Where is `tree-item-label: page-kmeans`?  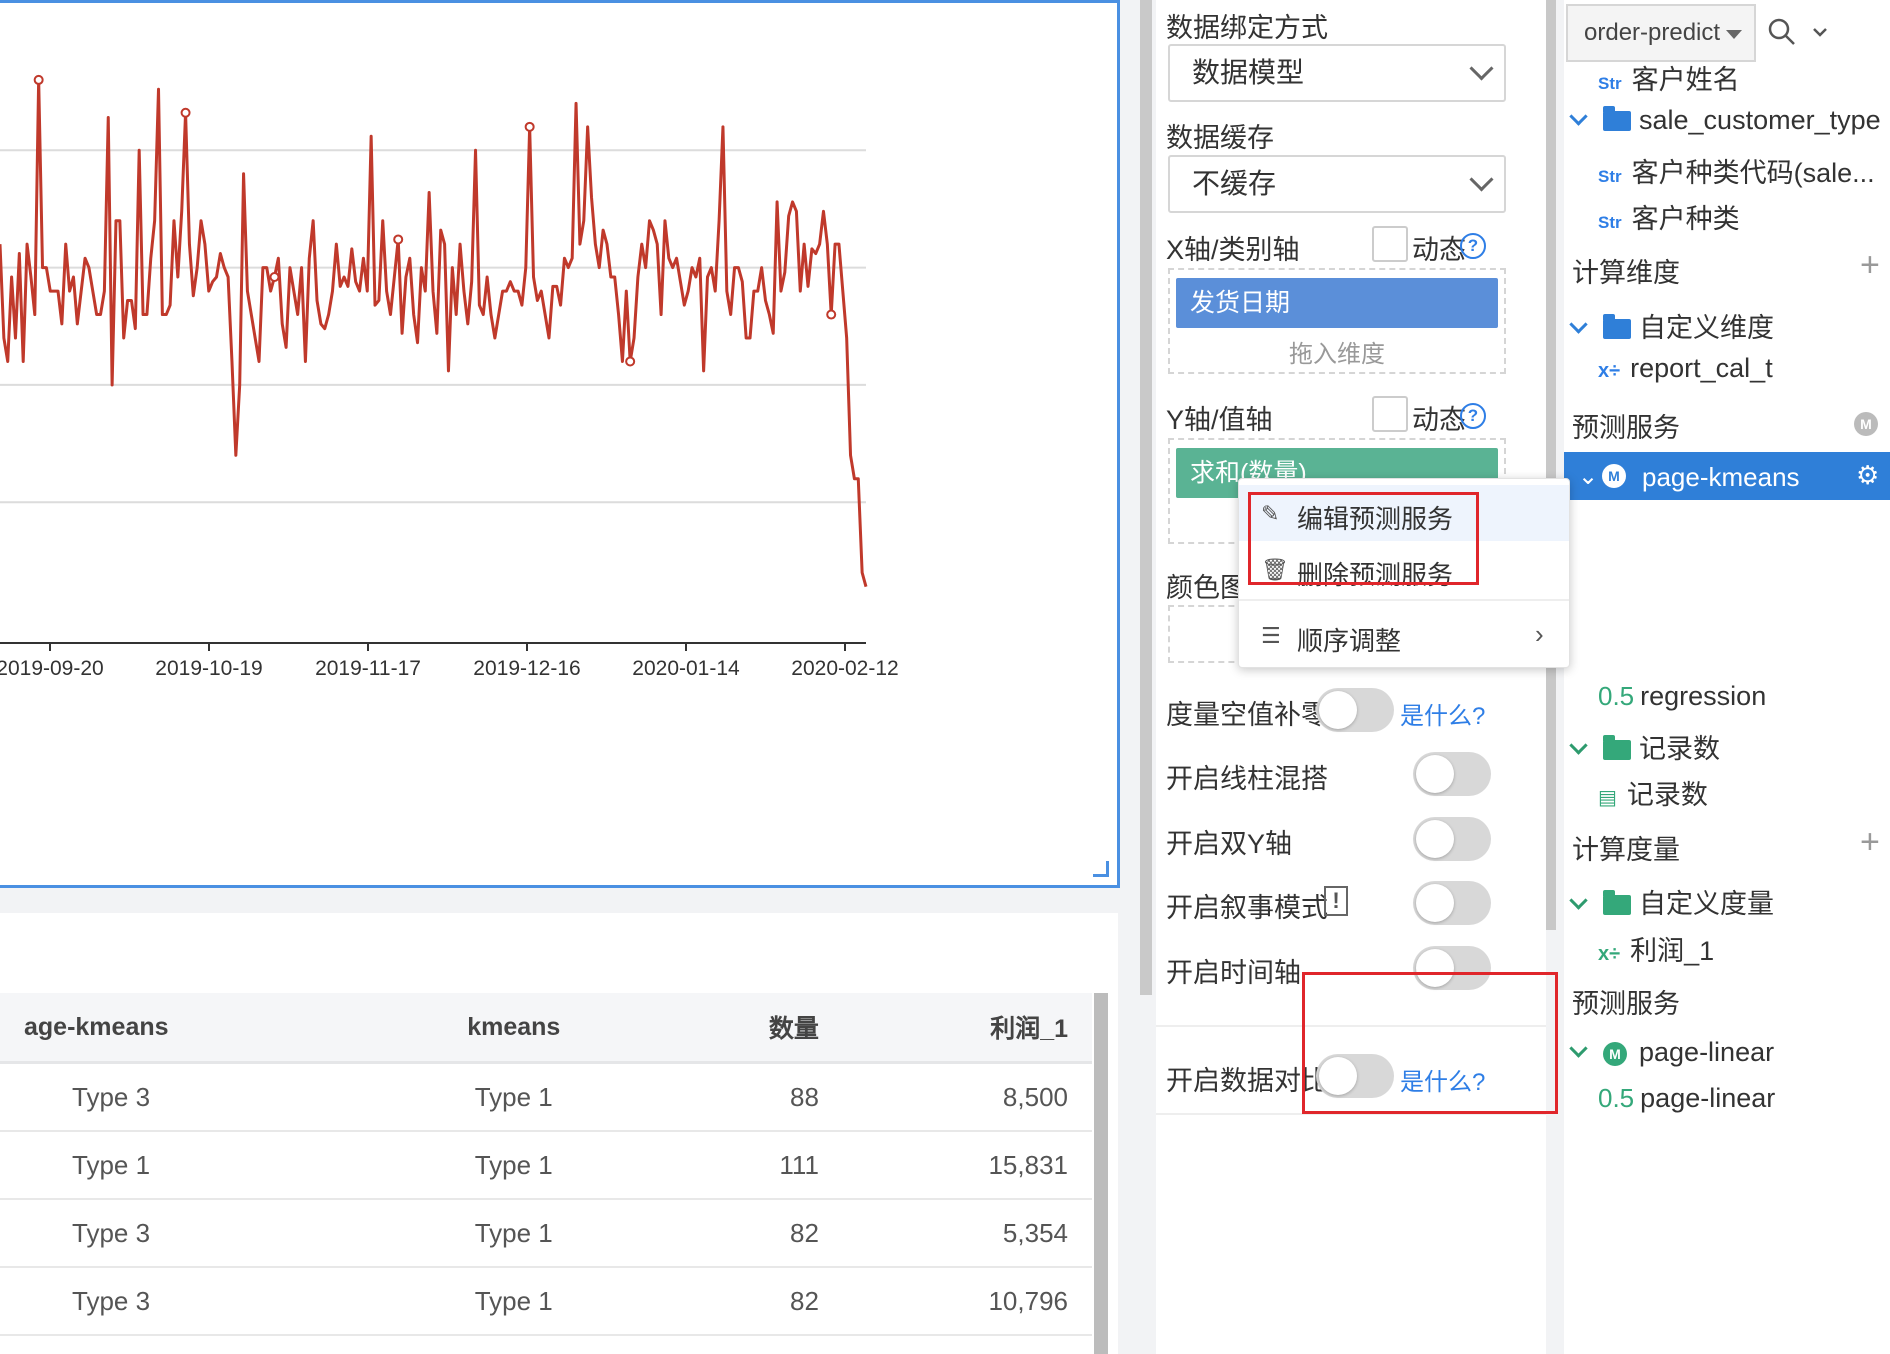
tree-item-label: page-kmeans is located at coordinates (1721, 477).